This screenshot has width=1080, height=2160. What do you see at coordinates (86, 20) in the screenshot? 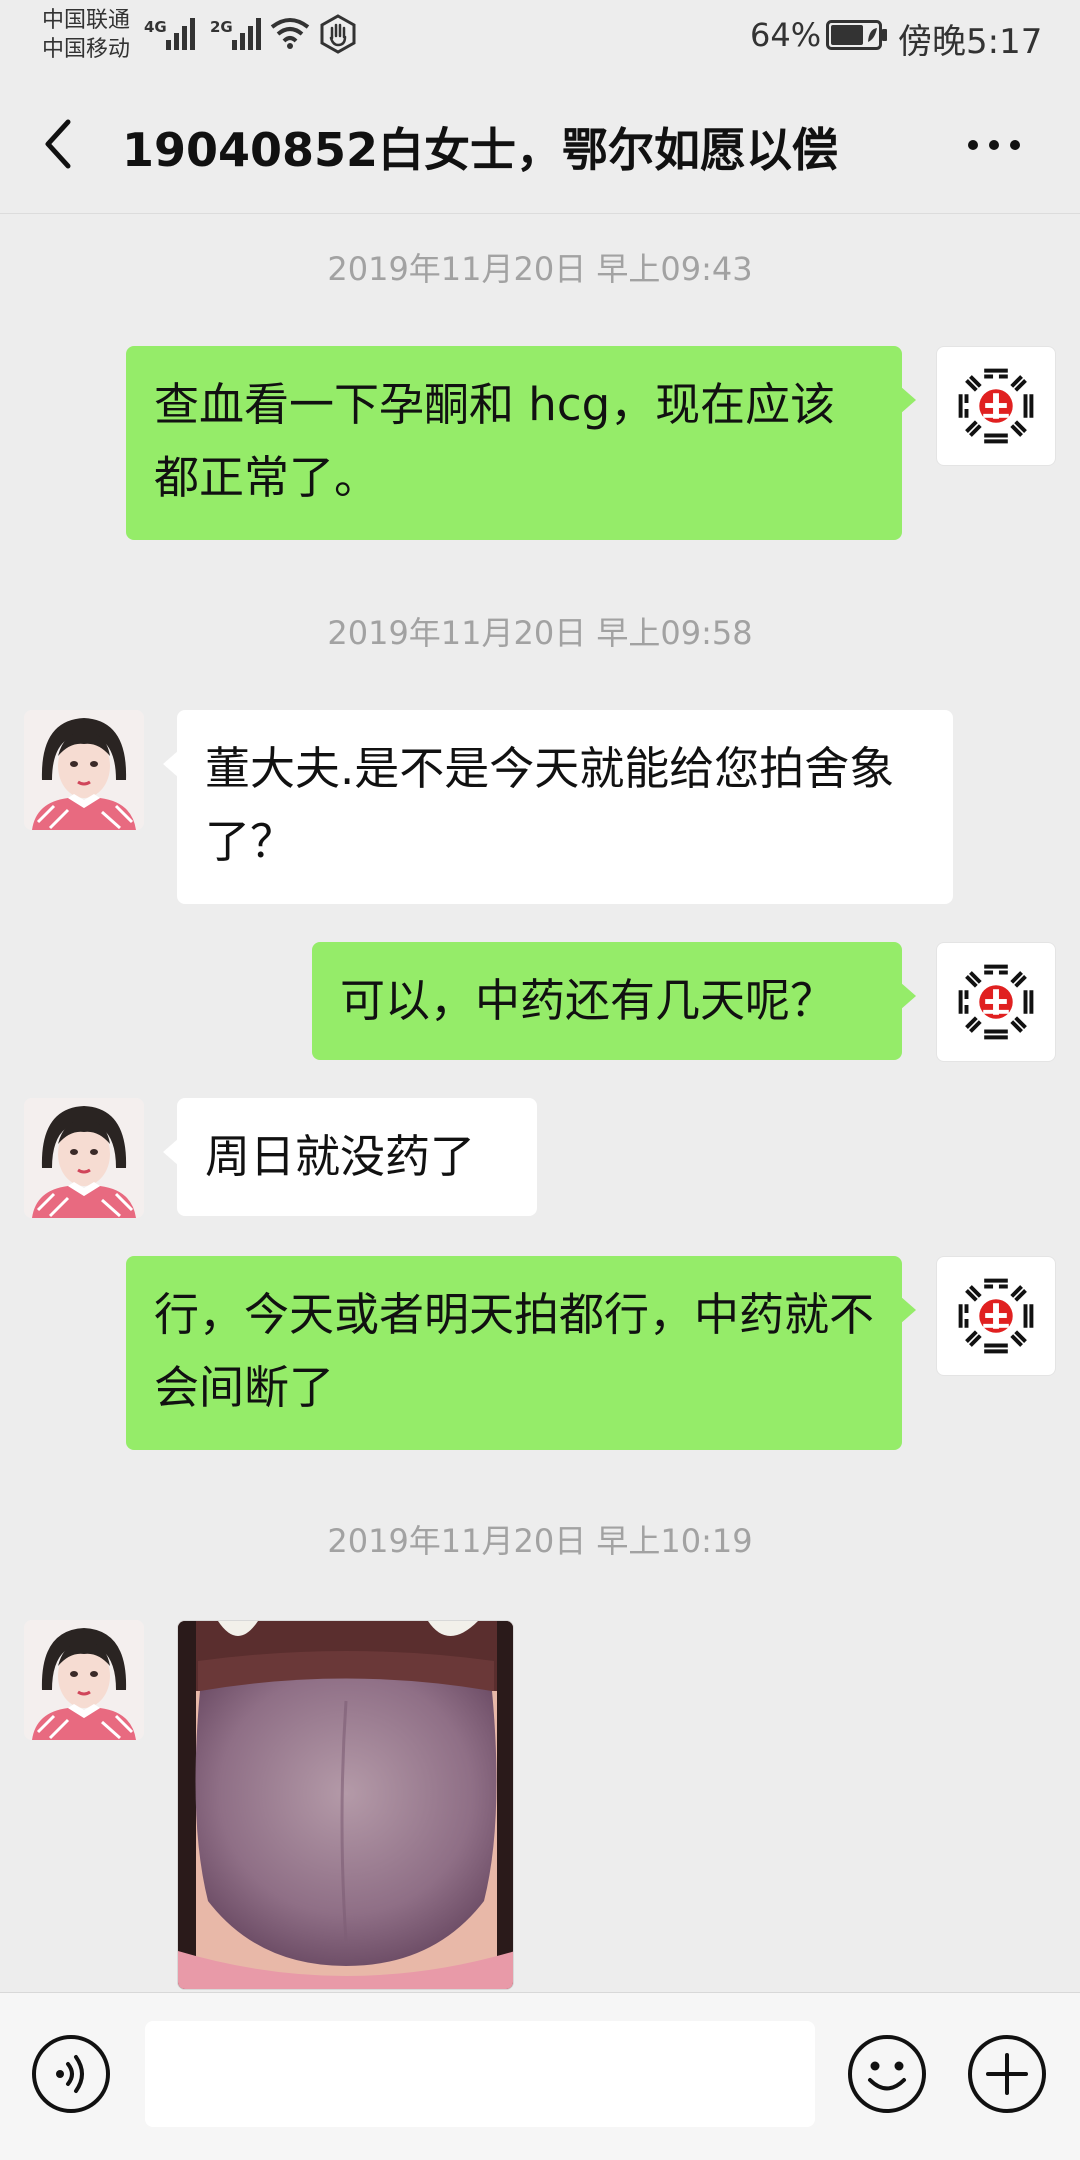
I see `carrier-1: 中国联通` at bounding box center [86, 20].